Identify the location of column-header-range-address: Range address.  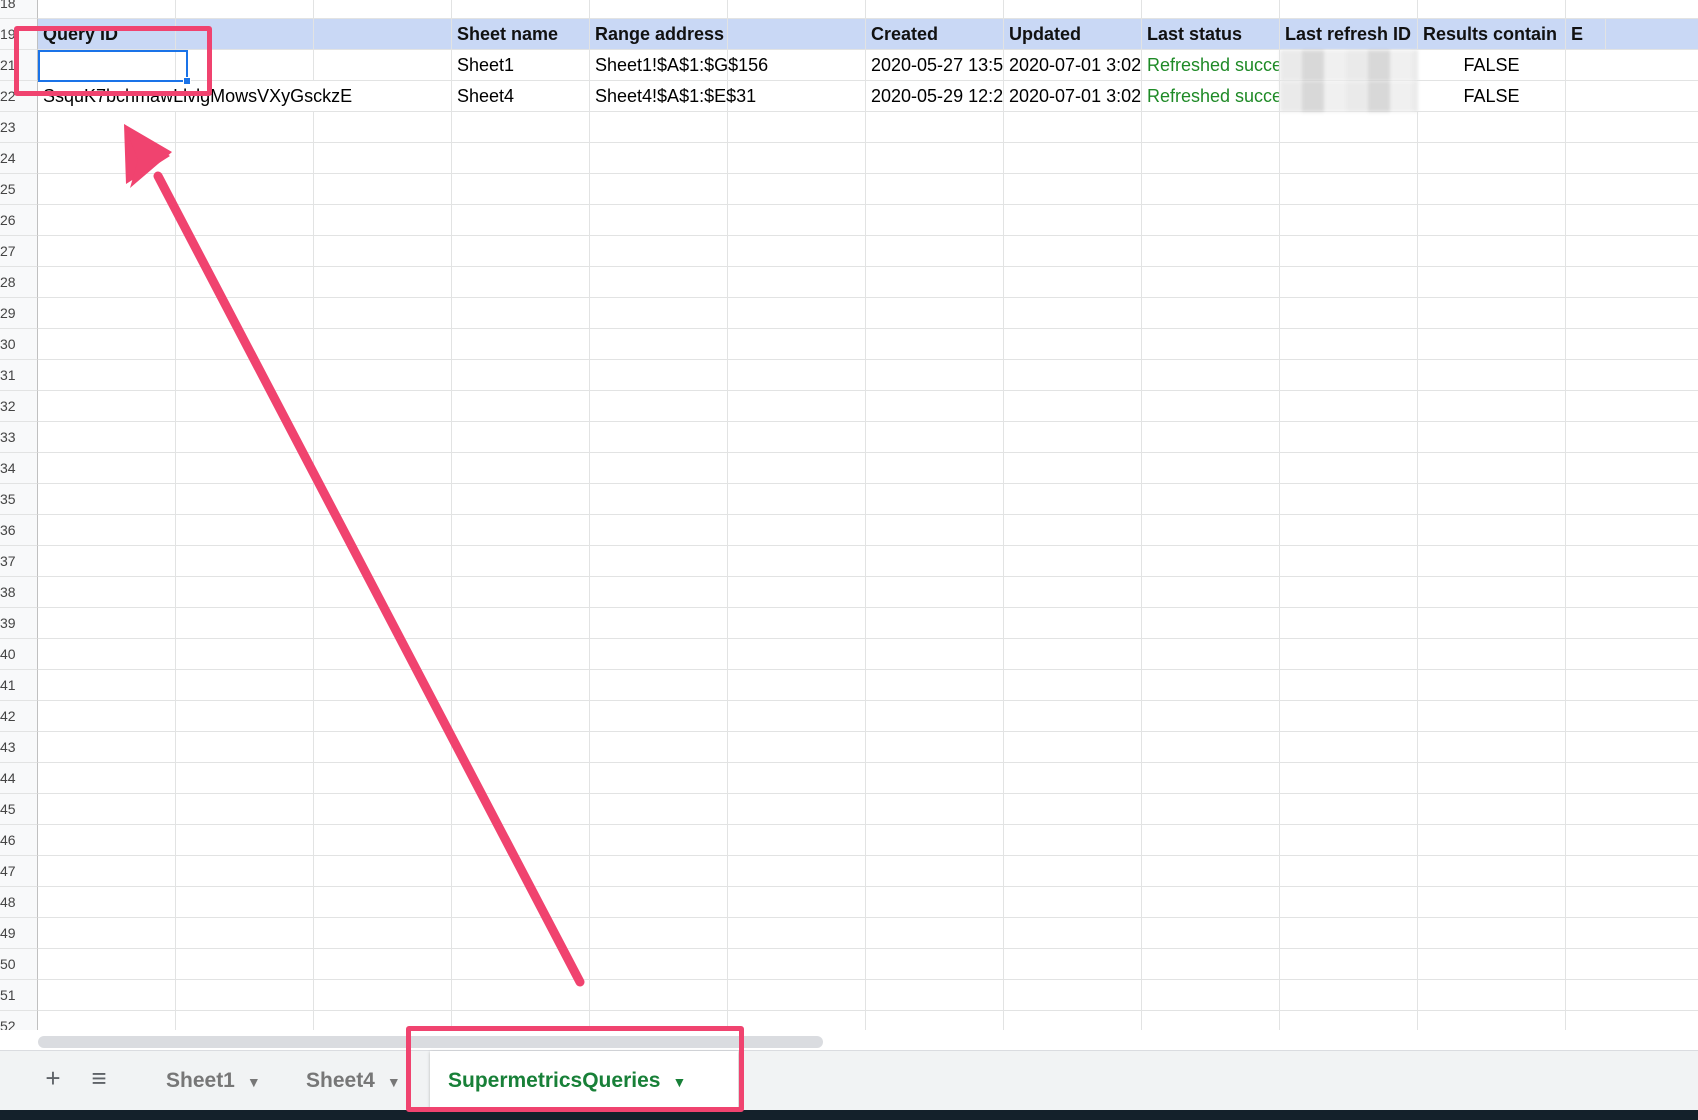
(659, 34).